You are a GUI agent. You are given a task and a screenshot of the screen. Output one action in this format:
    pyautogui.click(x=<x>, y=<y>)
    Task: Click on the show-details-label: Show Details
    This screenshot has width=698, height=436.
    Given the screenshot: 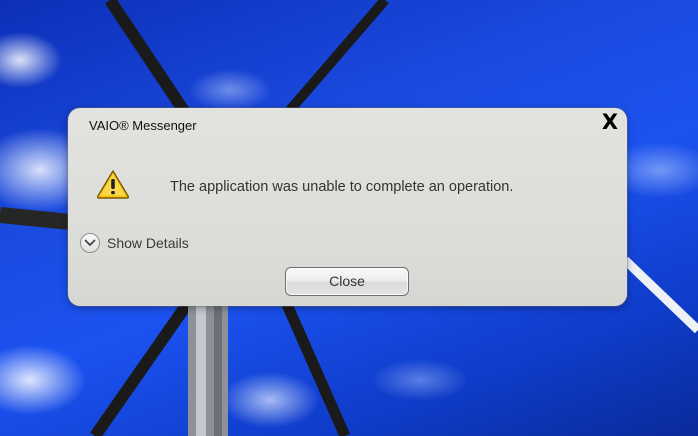 What is the action you would take?
    pyautogui.click(x=148, y=243)
    